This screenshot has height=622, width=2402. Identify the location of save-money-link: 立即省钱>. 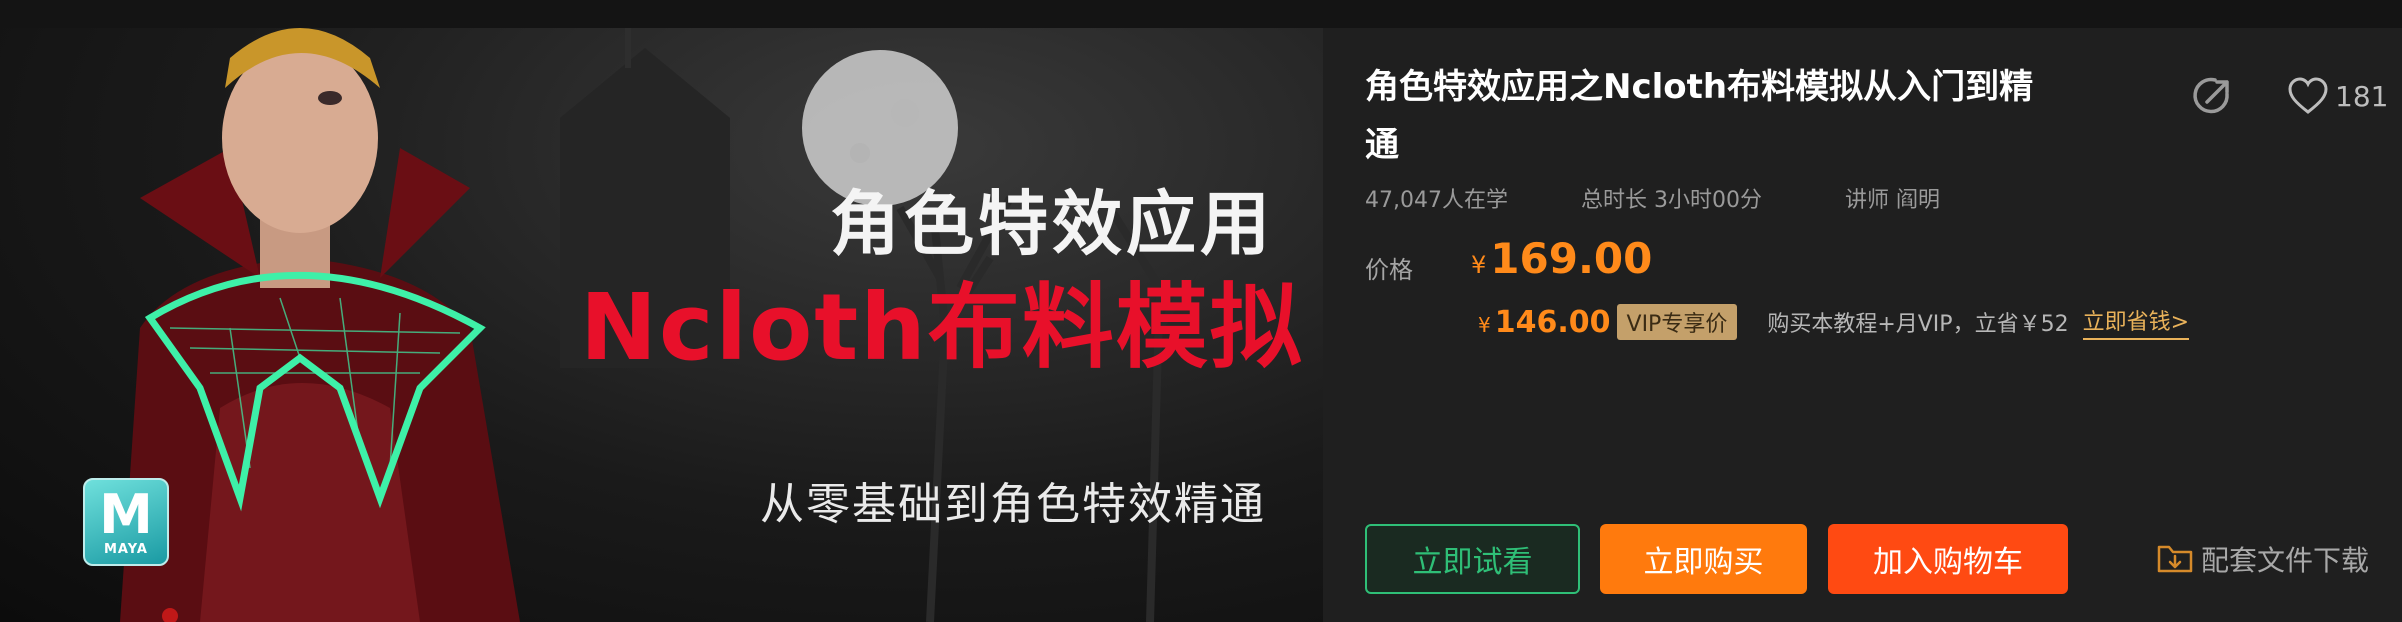
(2135, 322).